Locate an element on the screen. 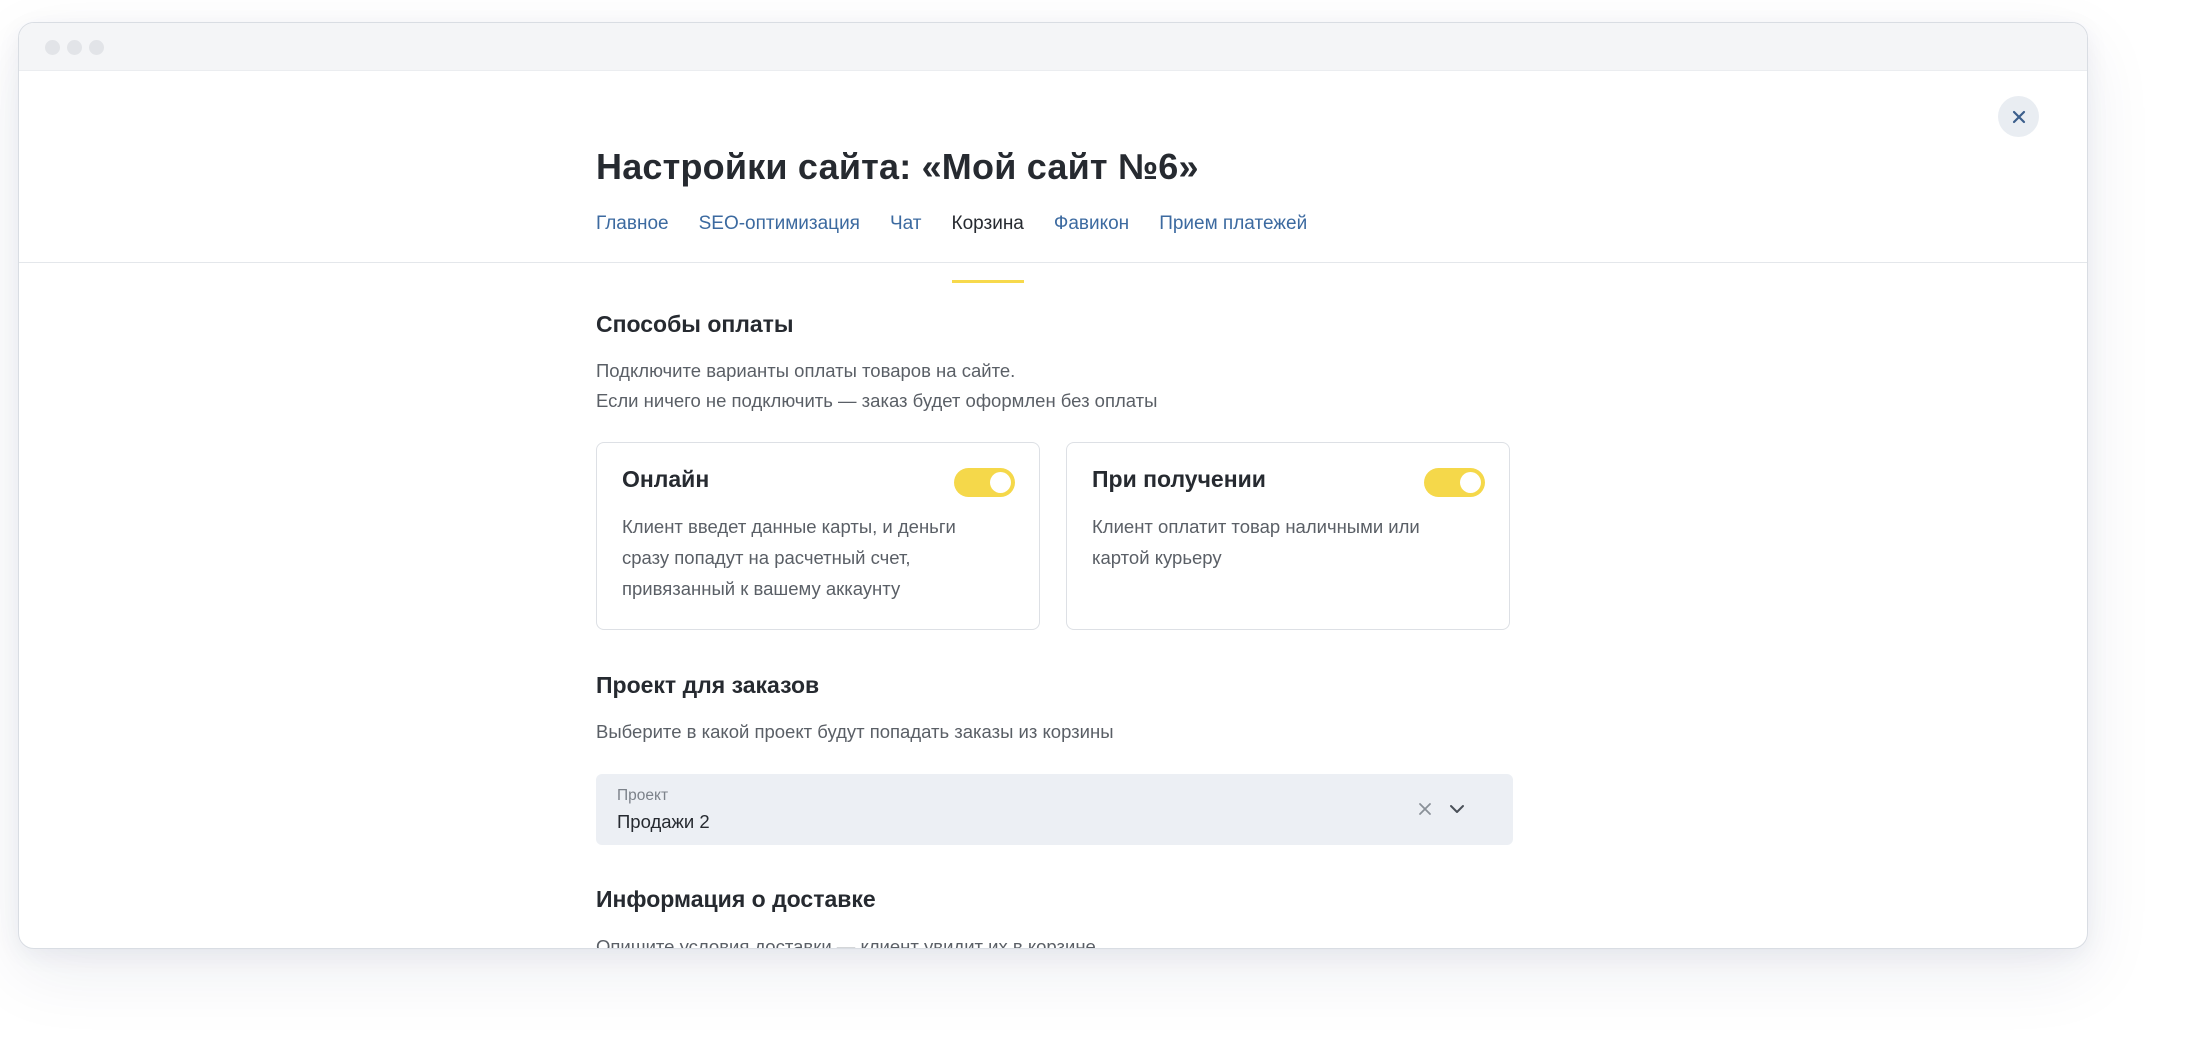  window-maximize-dot is located at coordinates (96, 47).